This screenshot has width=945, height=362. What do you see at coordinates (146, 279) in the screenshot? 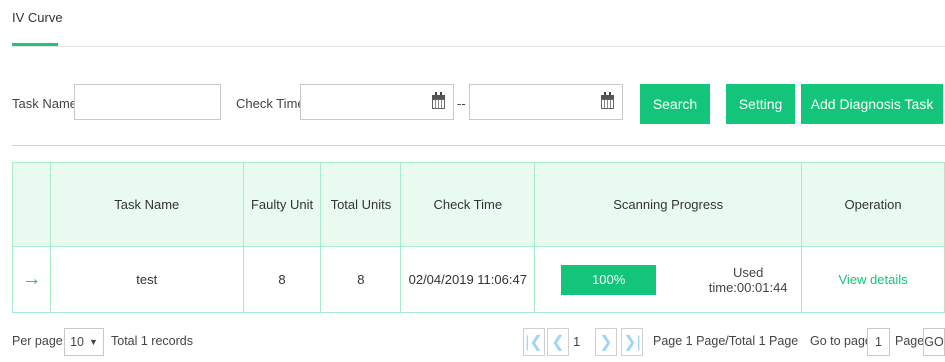
I see `cell-task-name: test` at bounding box center [146, 279].